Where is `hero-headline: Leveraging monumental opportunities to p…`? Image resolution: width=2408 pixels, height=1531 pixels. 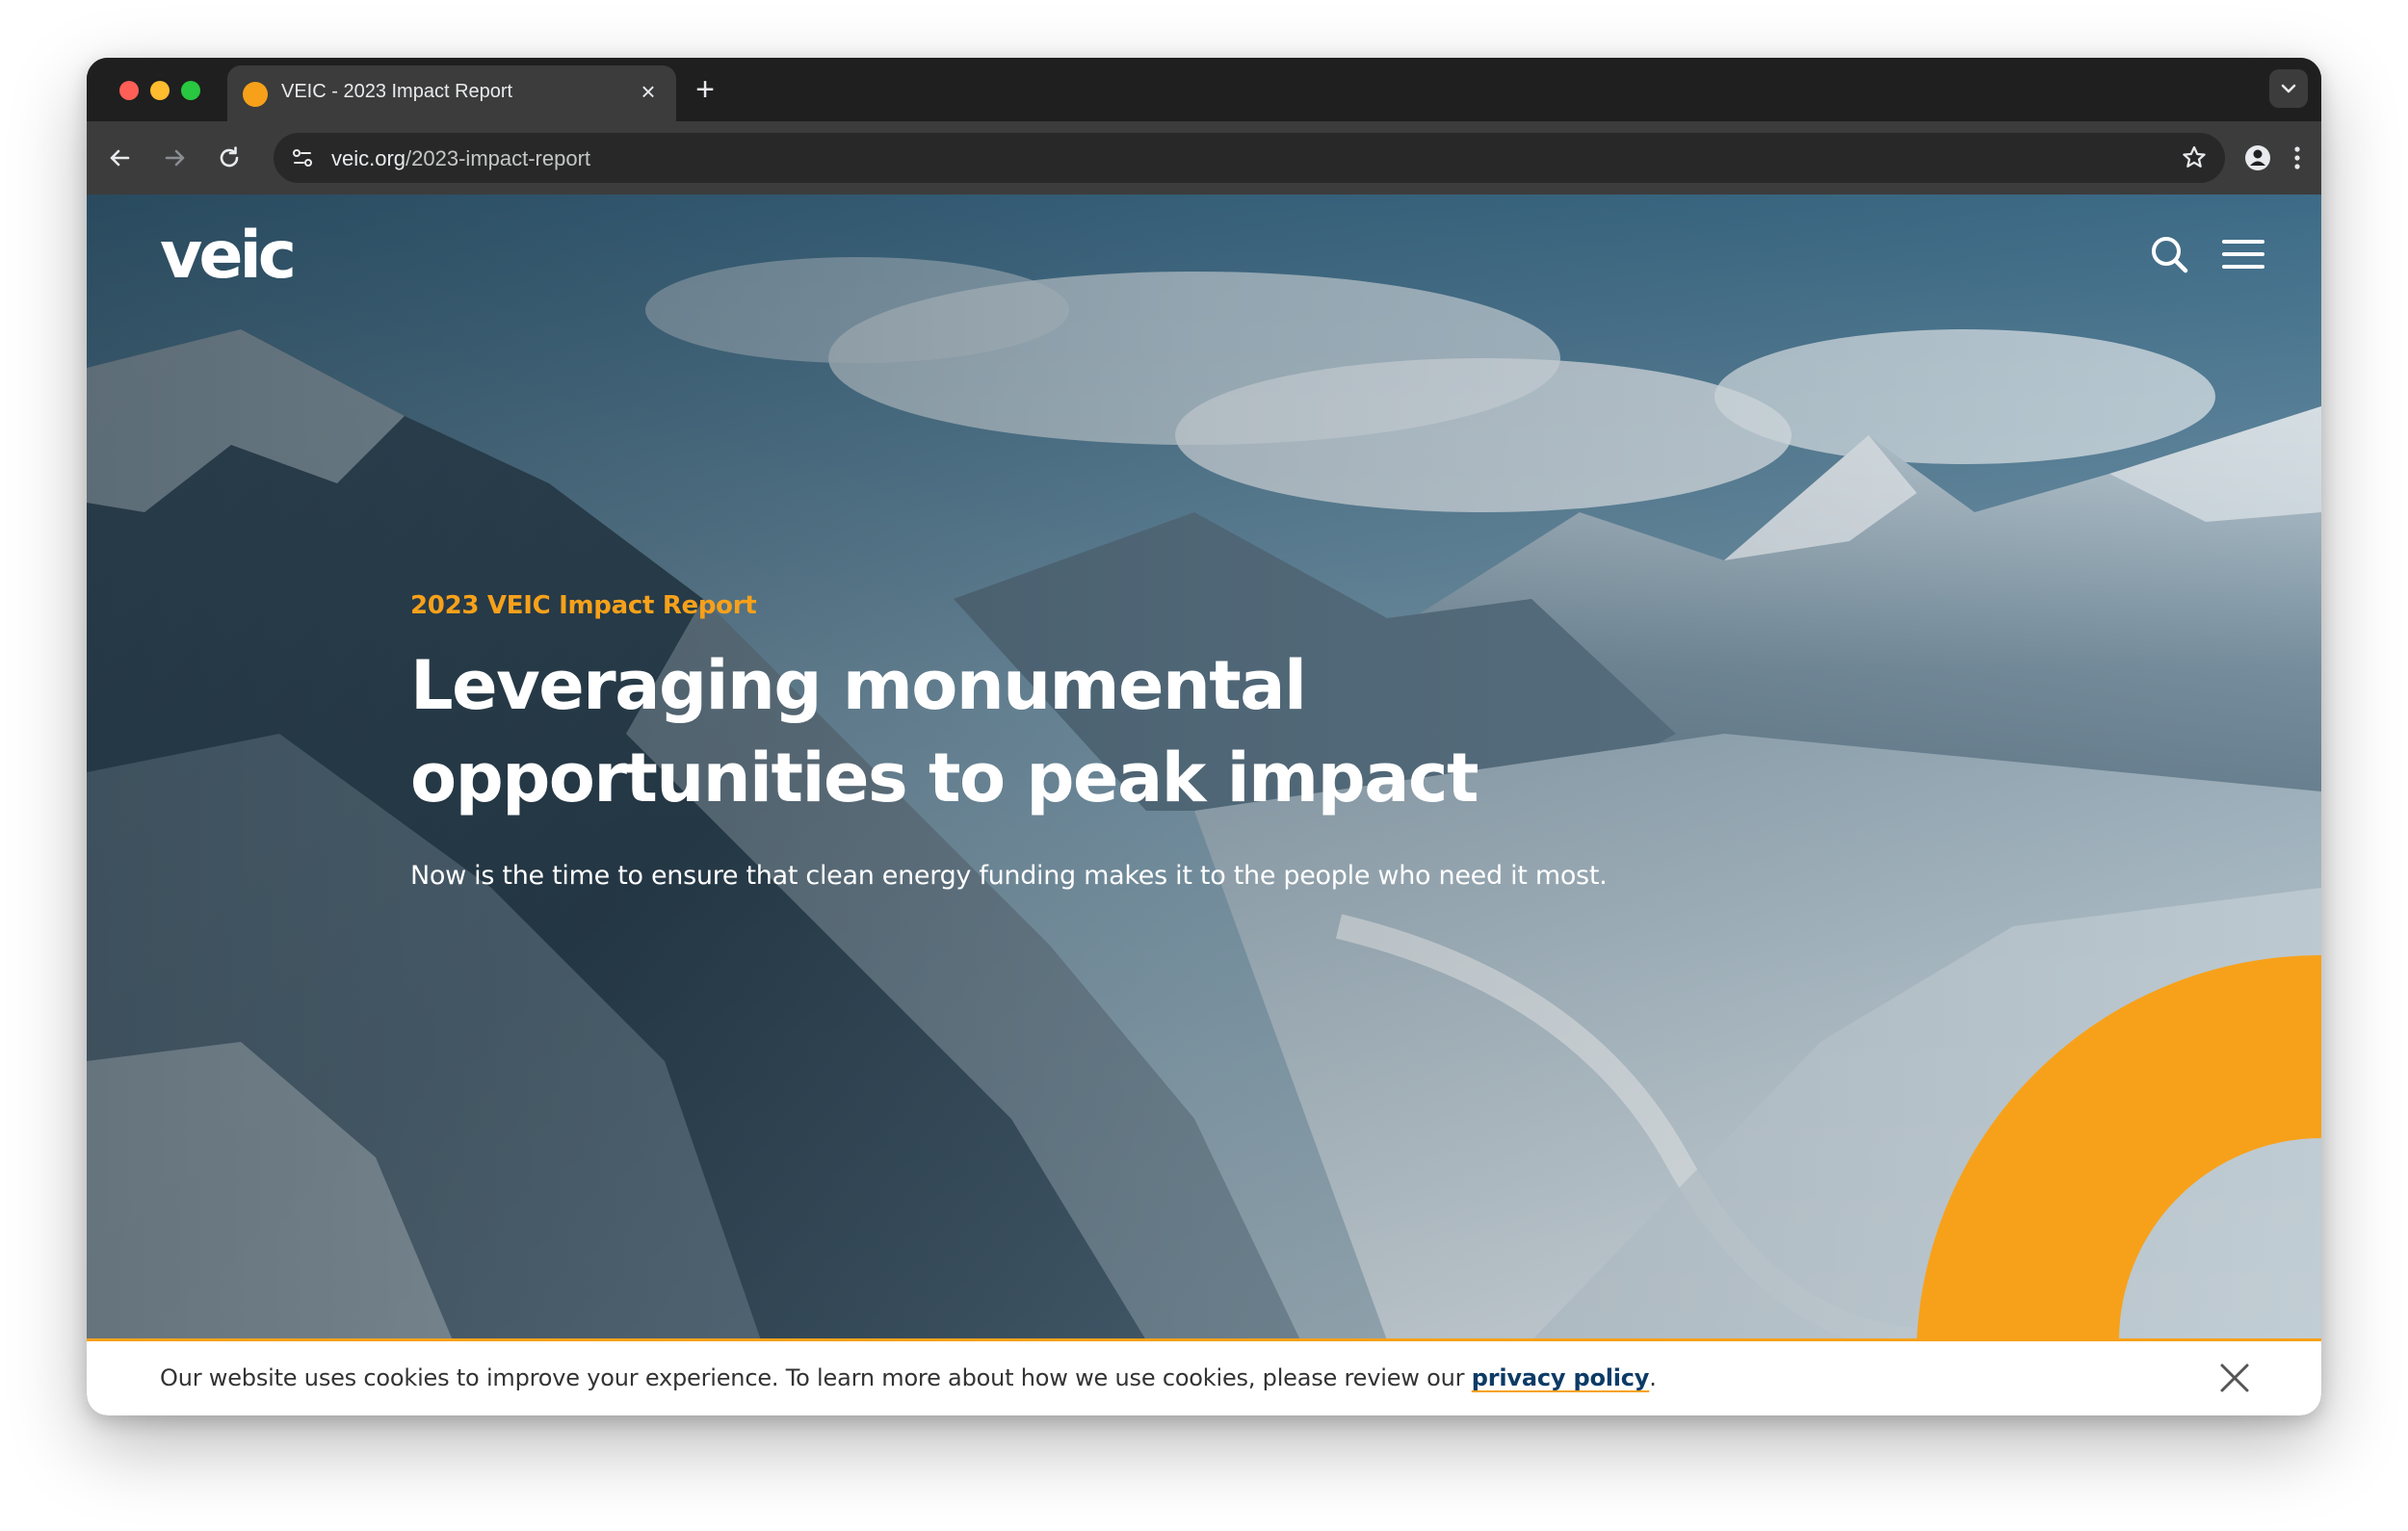 hero-headline: Leveraging monumental opportunities to p… is located at coordinates (988, 731).